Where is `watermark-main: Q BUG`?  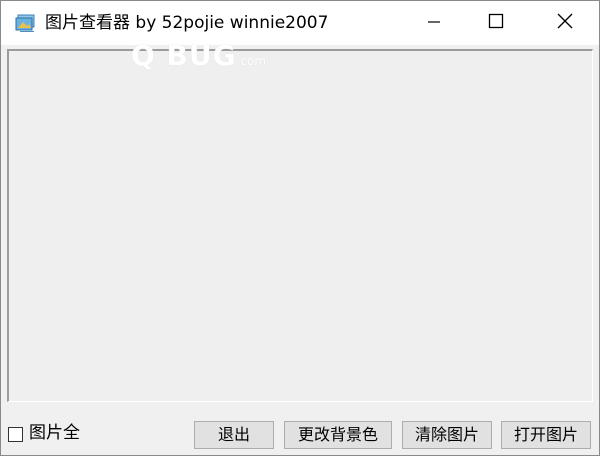
watermark-main: Q BUG is located at coordinates (184, 55).